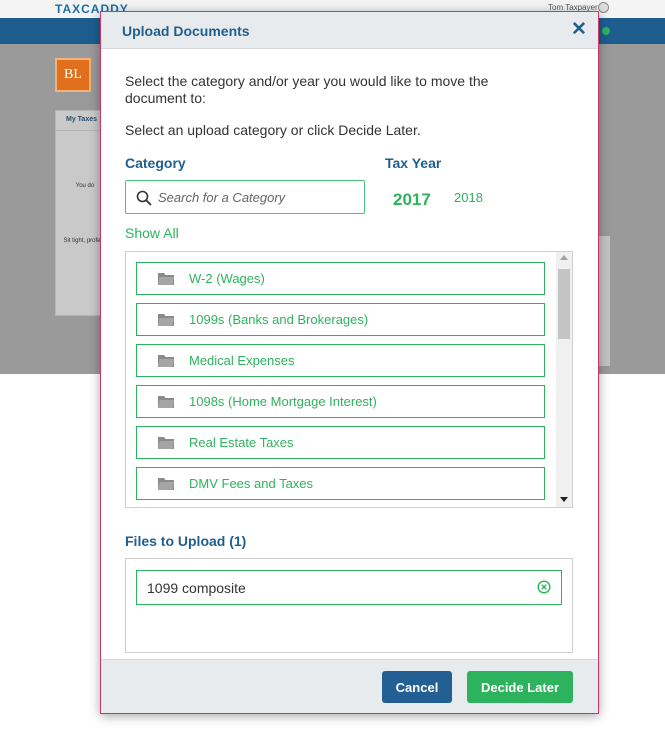 The width and height of the screenshot is (665, 730). I want to click on user-avatar-icon, so click(603, 7).